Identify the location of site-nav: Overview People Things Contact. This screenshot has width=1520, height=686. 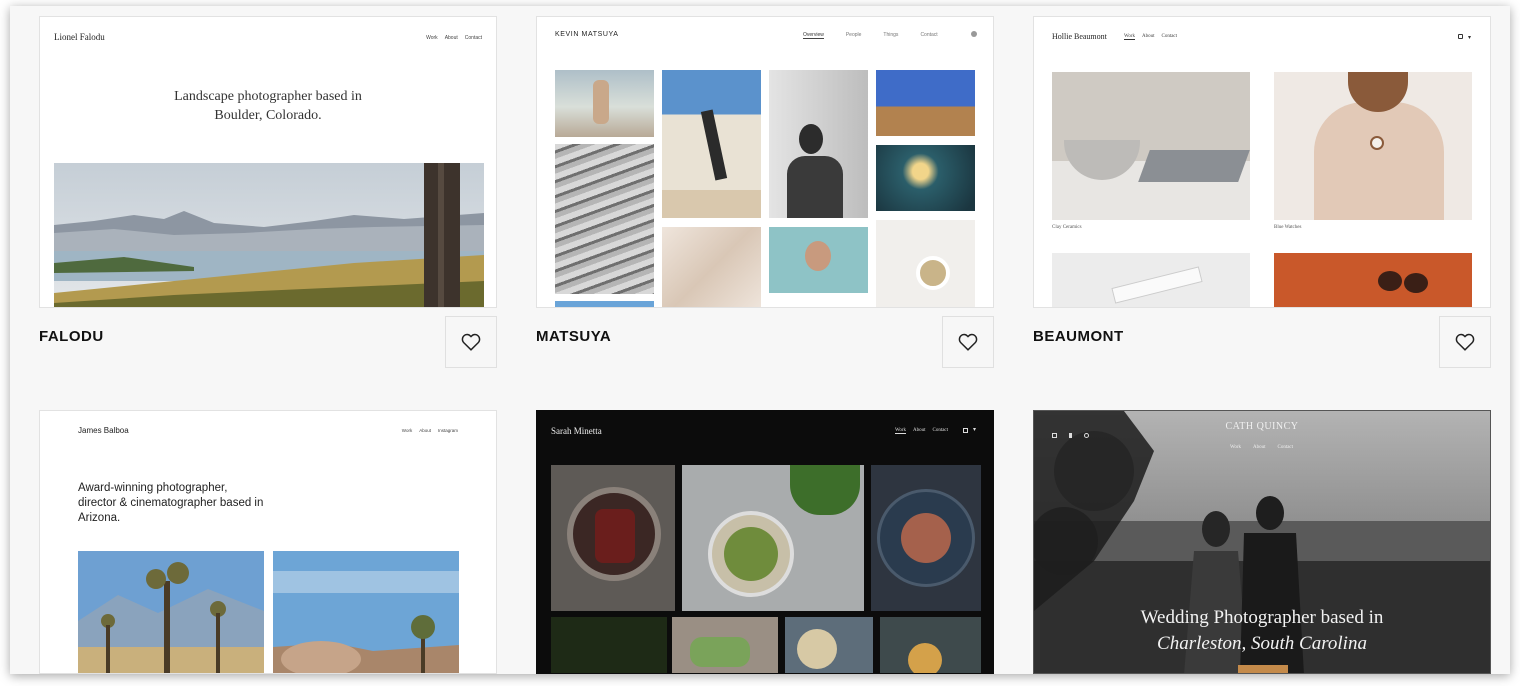
(870, 35).